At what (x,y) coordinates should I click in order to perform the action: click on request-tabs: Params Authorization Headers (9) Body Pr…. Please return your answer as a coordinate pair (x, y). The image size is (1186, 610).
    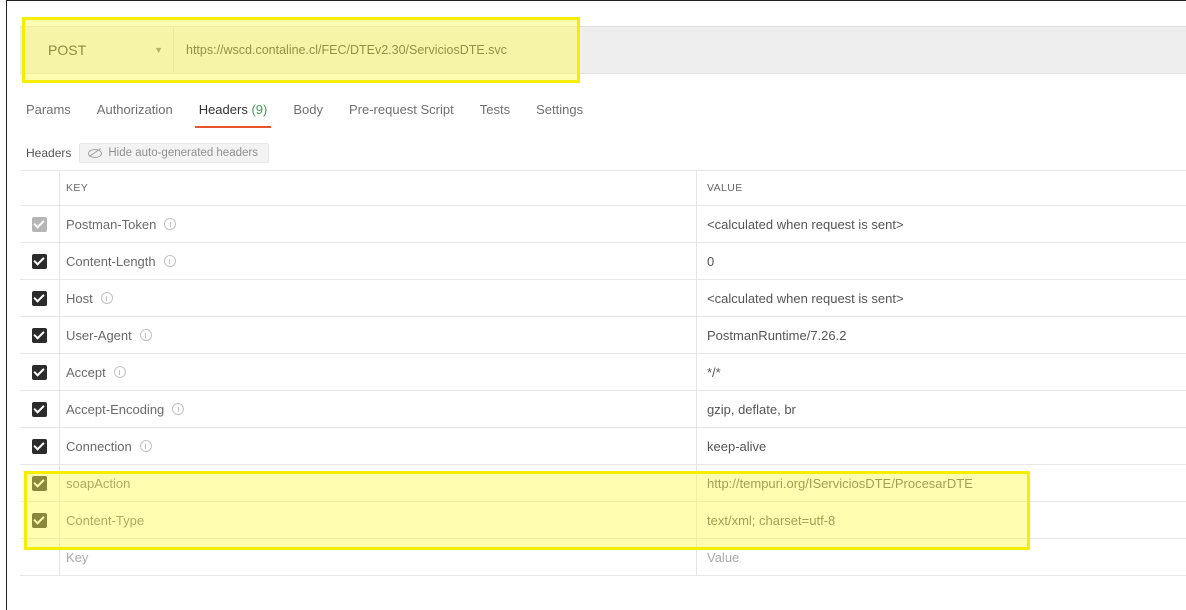
    Looking at the image, I should click on (317, 116).